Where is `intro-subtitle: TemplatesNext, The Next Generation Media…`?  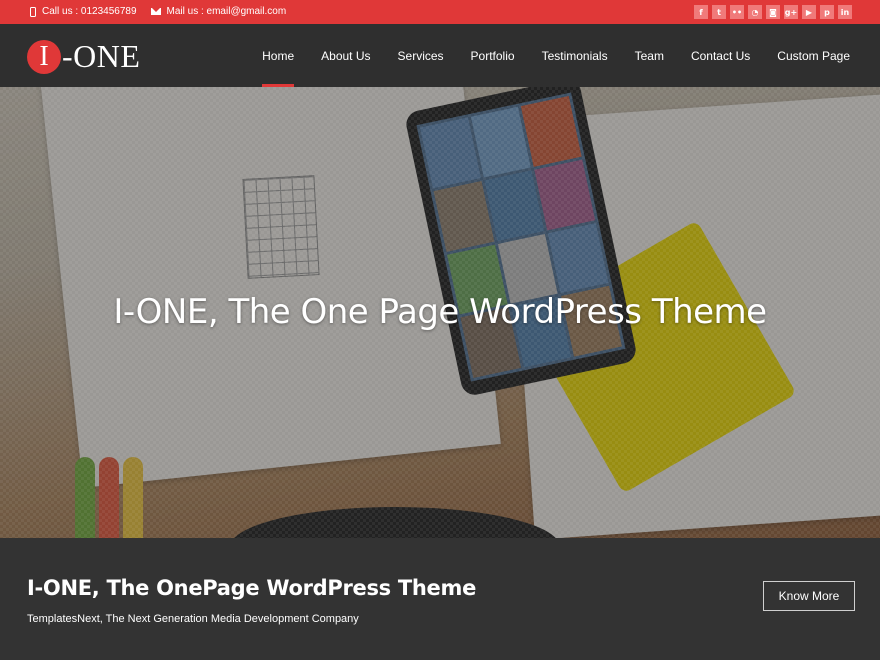
intro-subtitle: TemplatesNext, The Next Generation Media… is located at coordinates (193, 619).